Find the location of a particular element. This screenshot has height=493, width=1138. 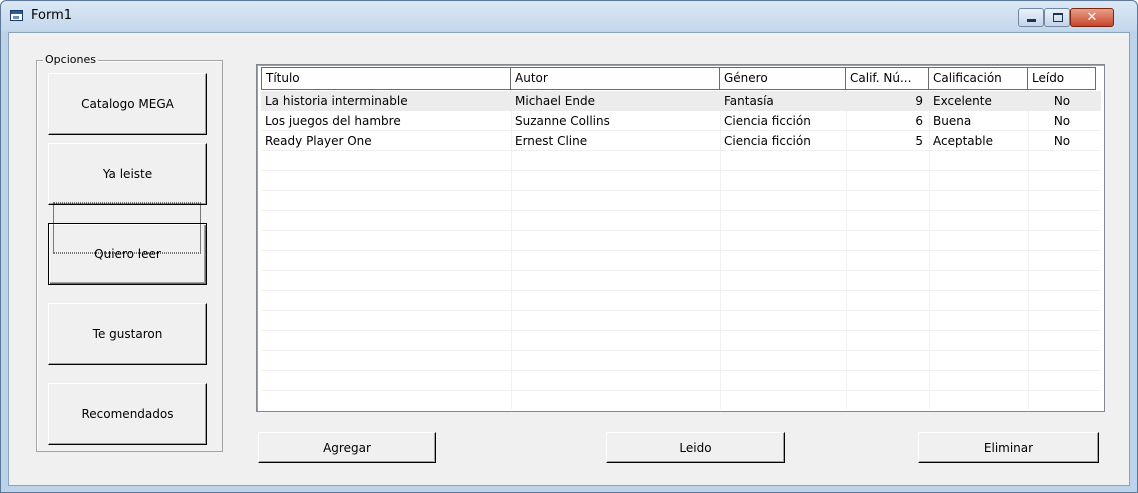

ya-leiste-label: Ya leiste is located at coordinates (127, 174).